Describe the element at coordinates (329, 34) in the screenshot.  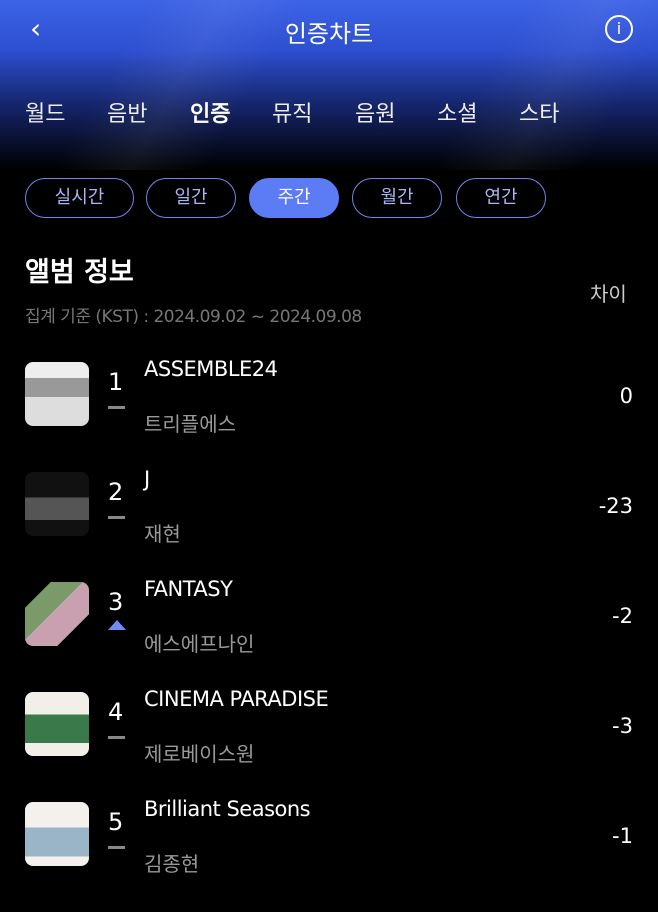
I see `page-title: 인증차트` at that location.